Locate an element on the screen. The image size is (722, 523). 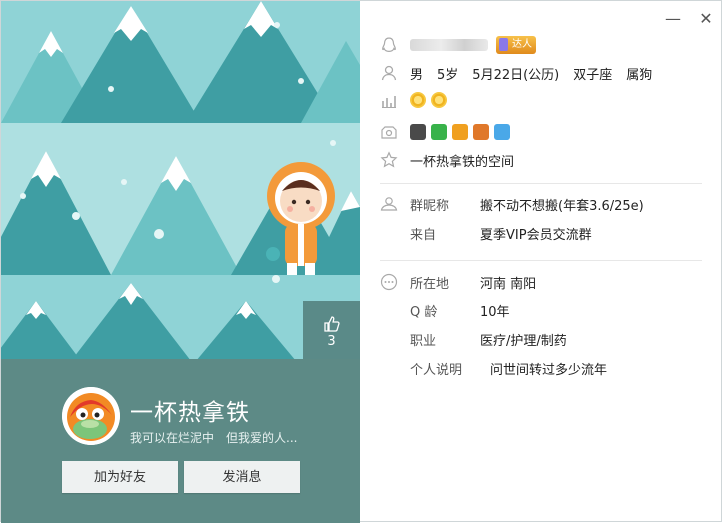
like-count: 3 is located at coordinates (331, 341).